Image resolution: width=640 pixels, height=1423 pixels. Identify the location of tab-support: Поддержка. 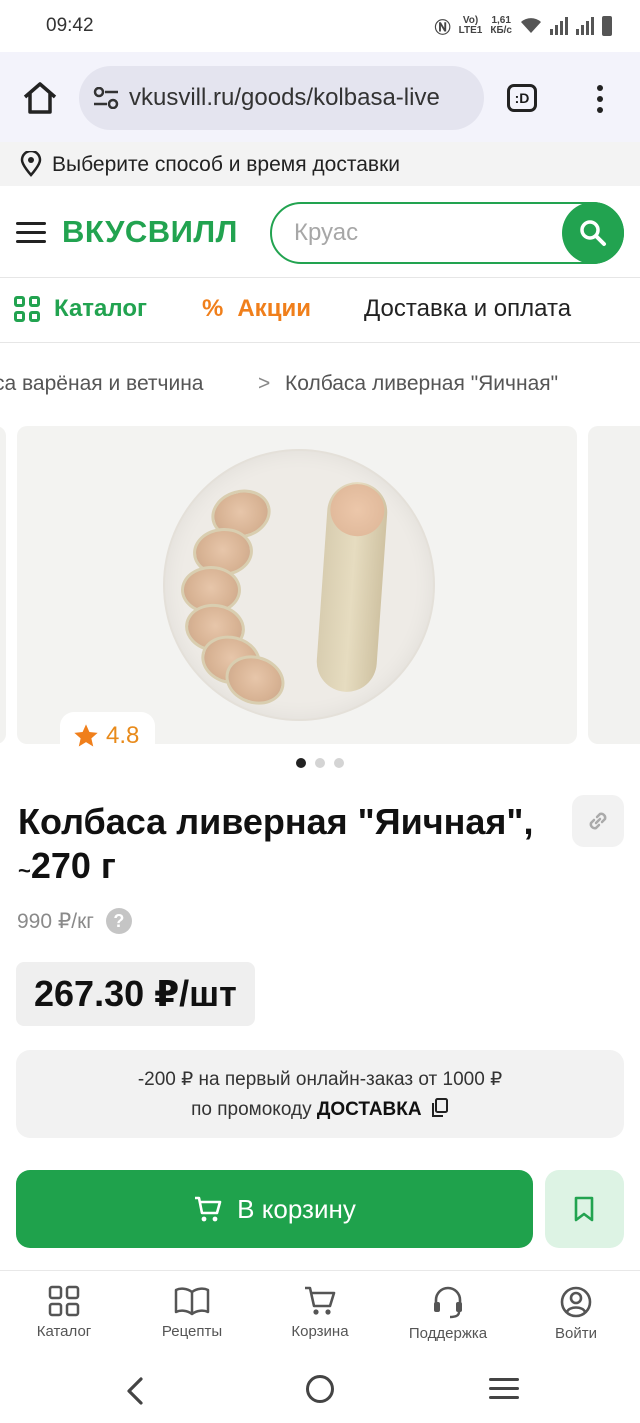
(448, 1313).